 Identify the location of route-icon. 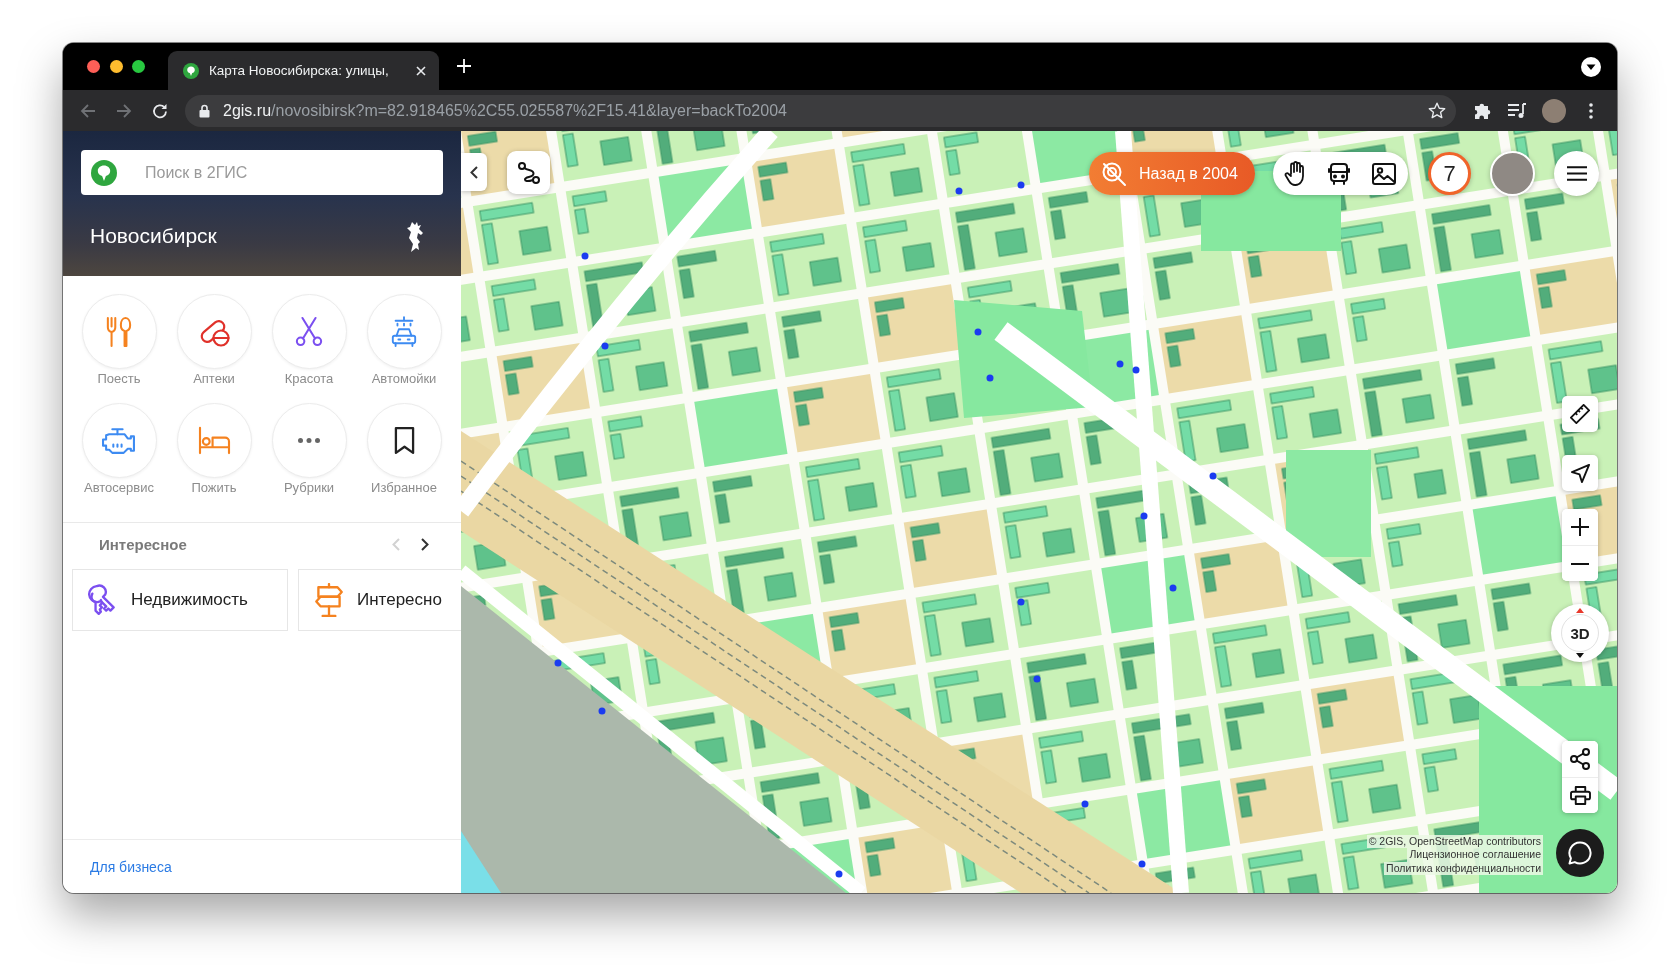
(528, 172).